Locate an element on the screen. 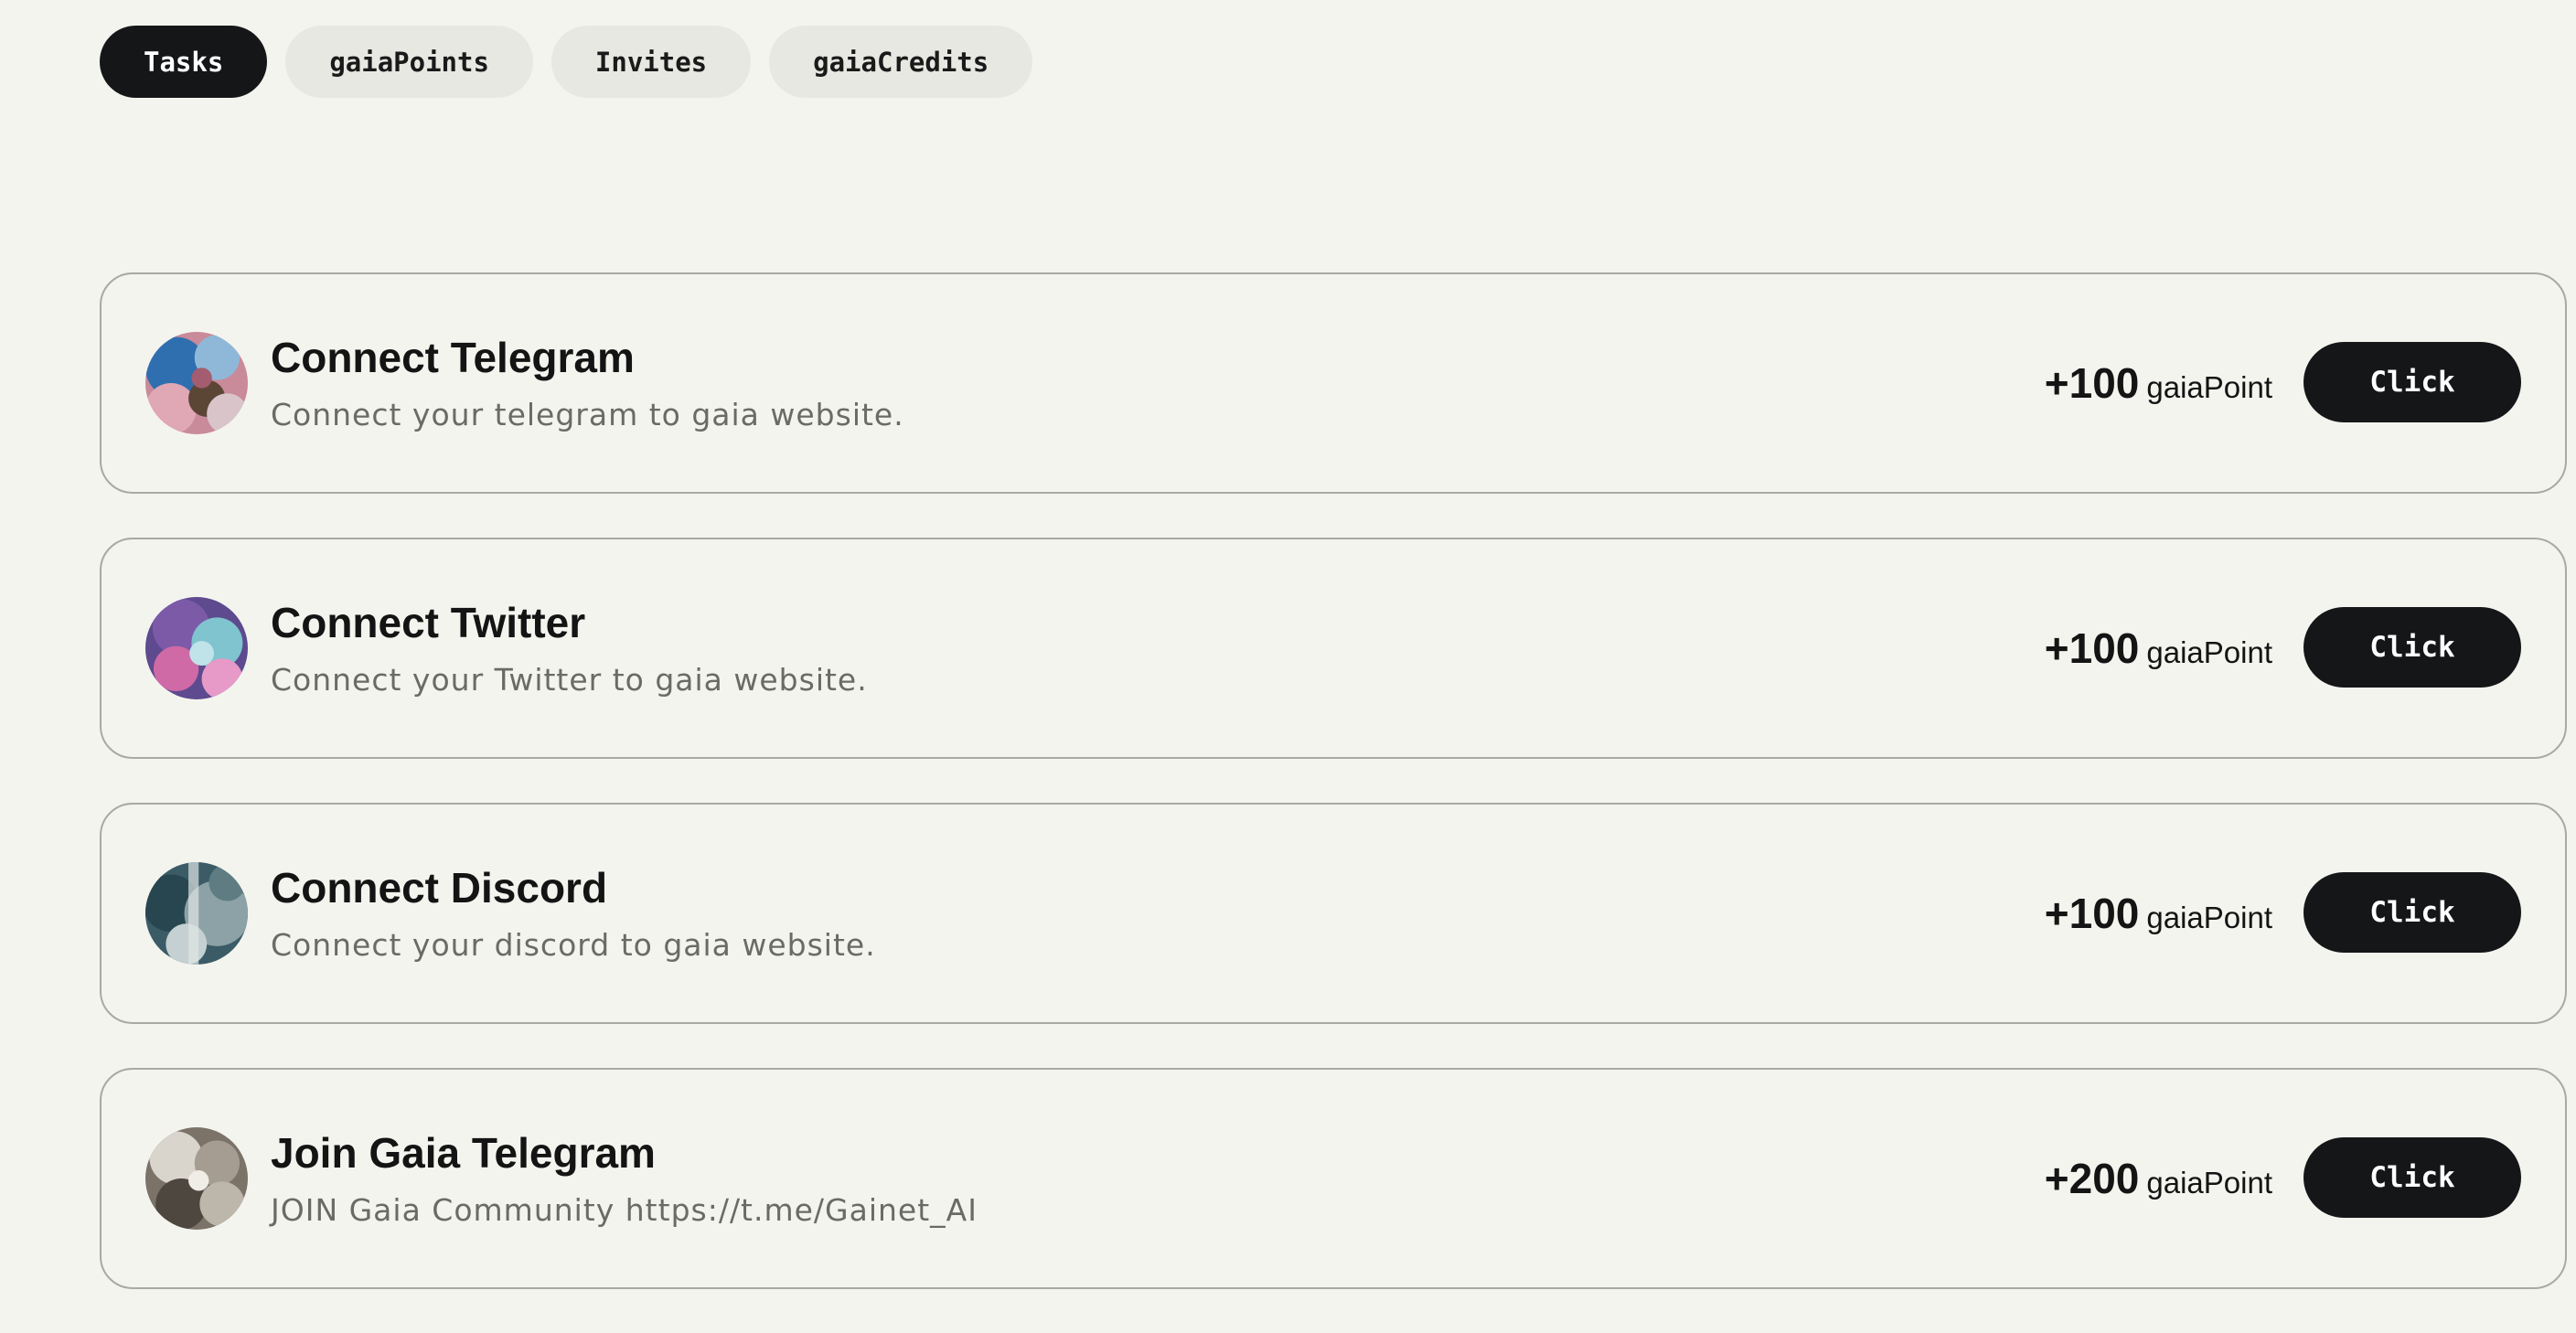 The image size is (2576, 1333). task-title: Connect Discord is located at coordinates (439, 888).